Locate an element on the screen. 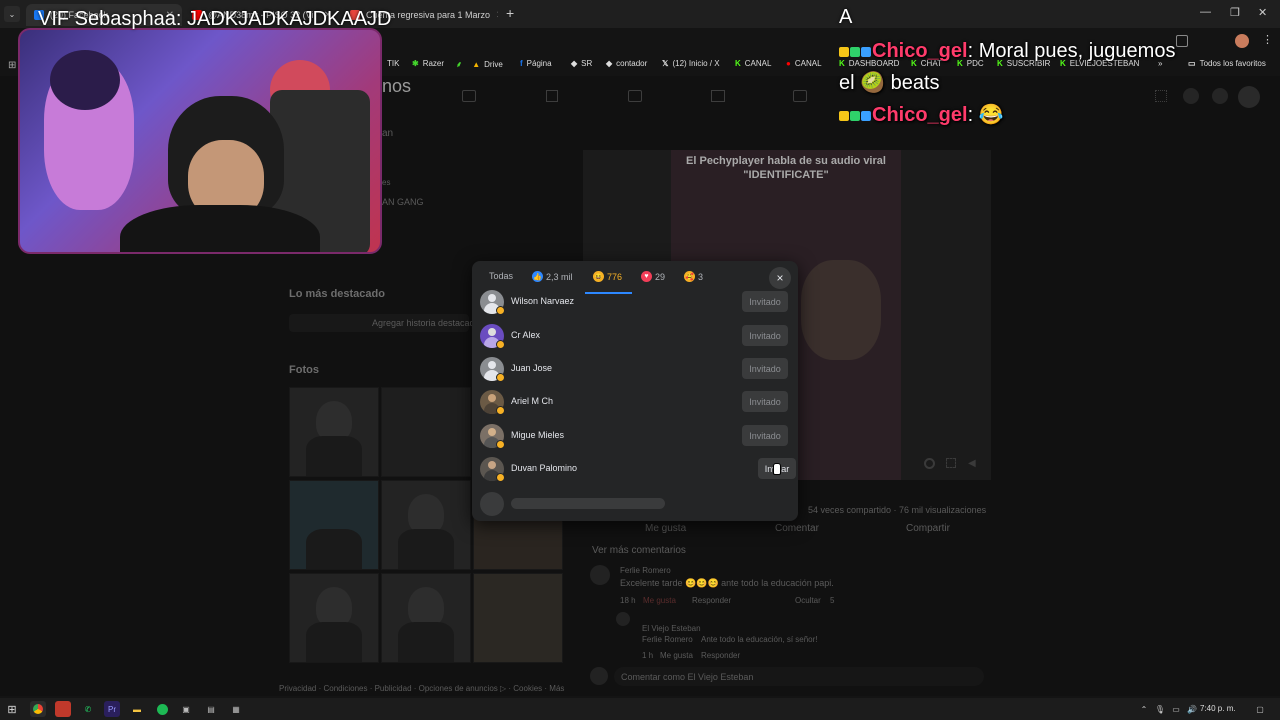 The image size is (1280, 720). person-name: Duvan Palomino is located at coordinates (544, 468).